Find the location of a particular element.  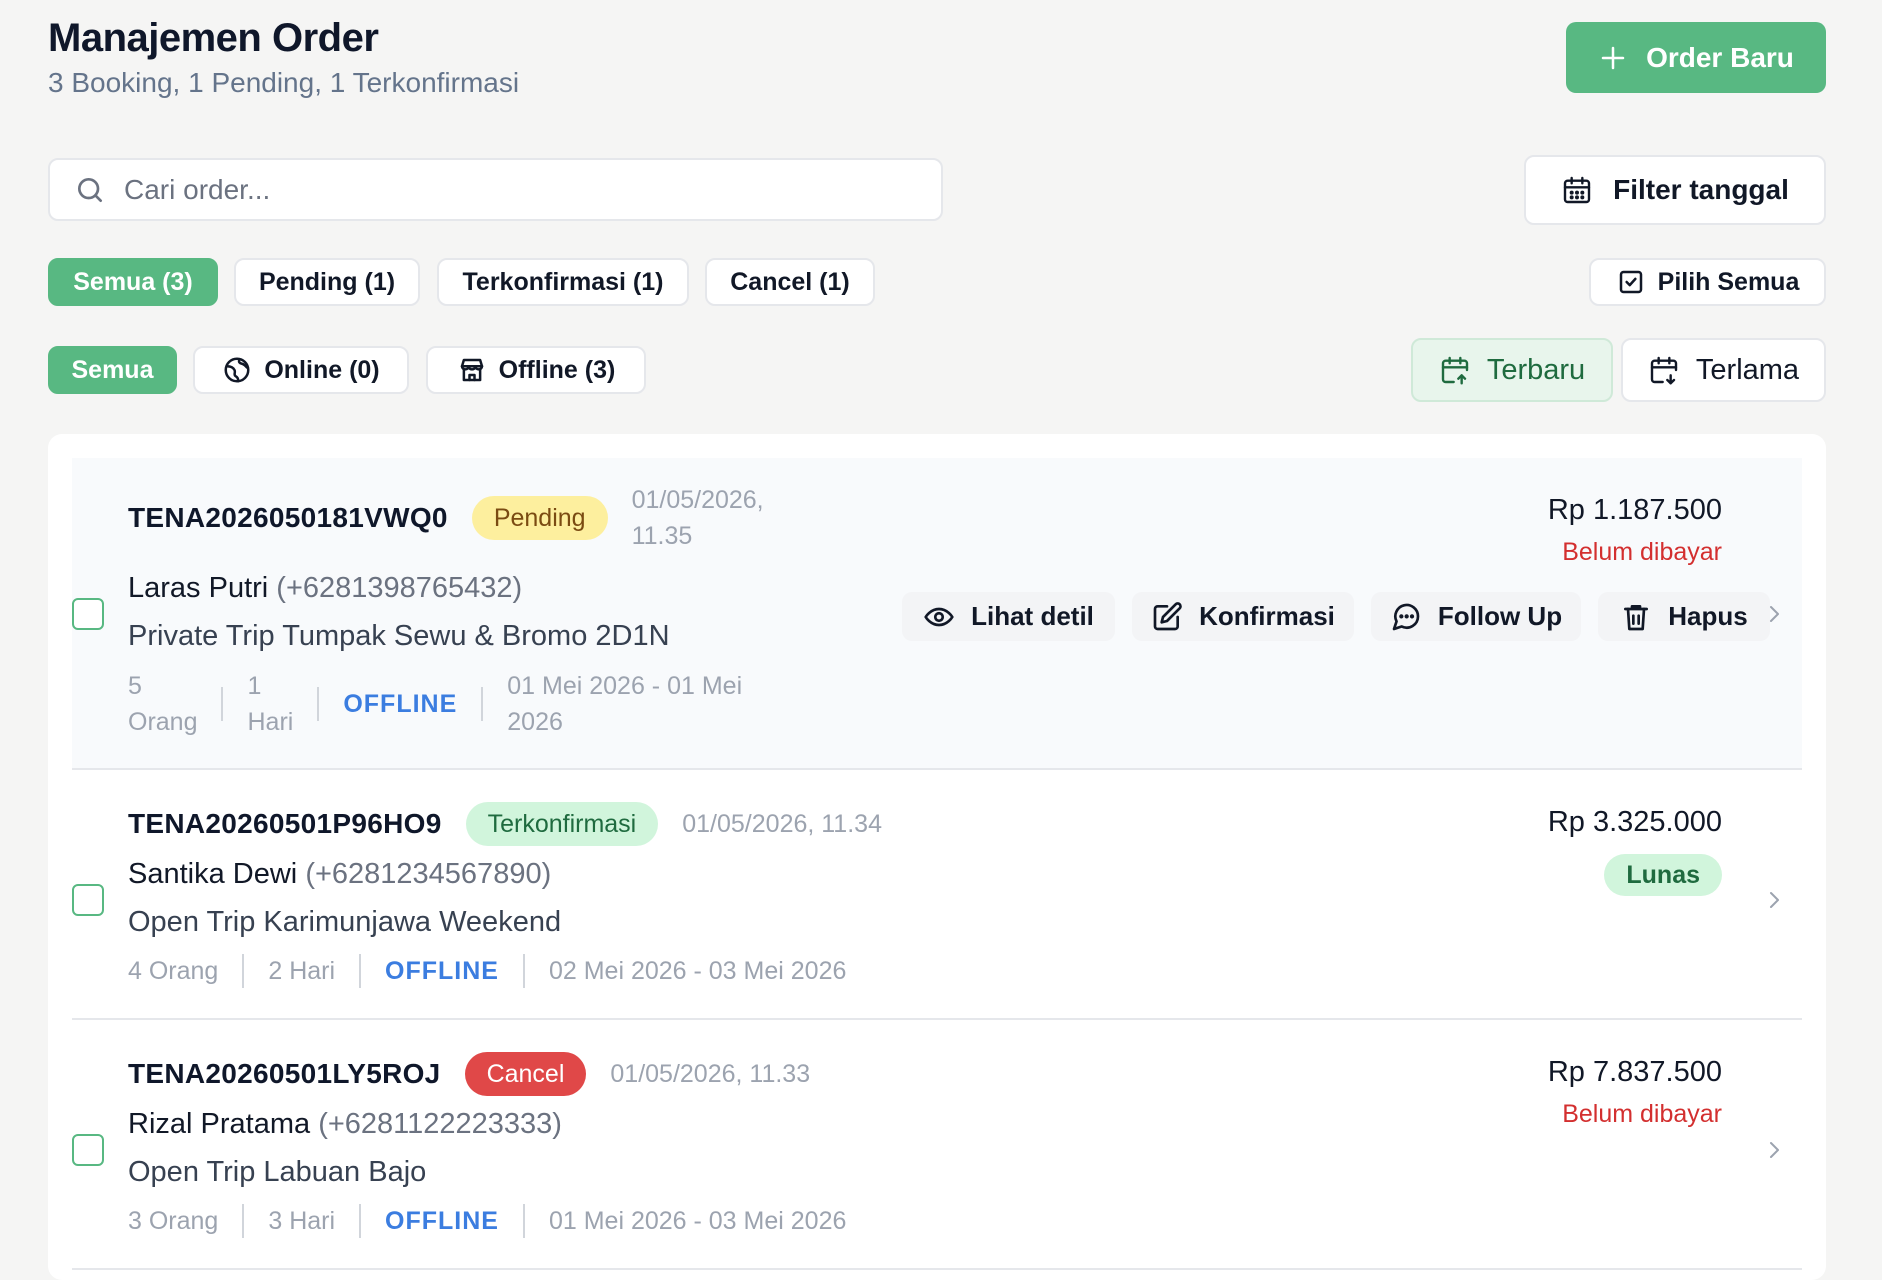

pax-count: 3 Orang is located at coordinates (173, 1220).